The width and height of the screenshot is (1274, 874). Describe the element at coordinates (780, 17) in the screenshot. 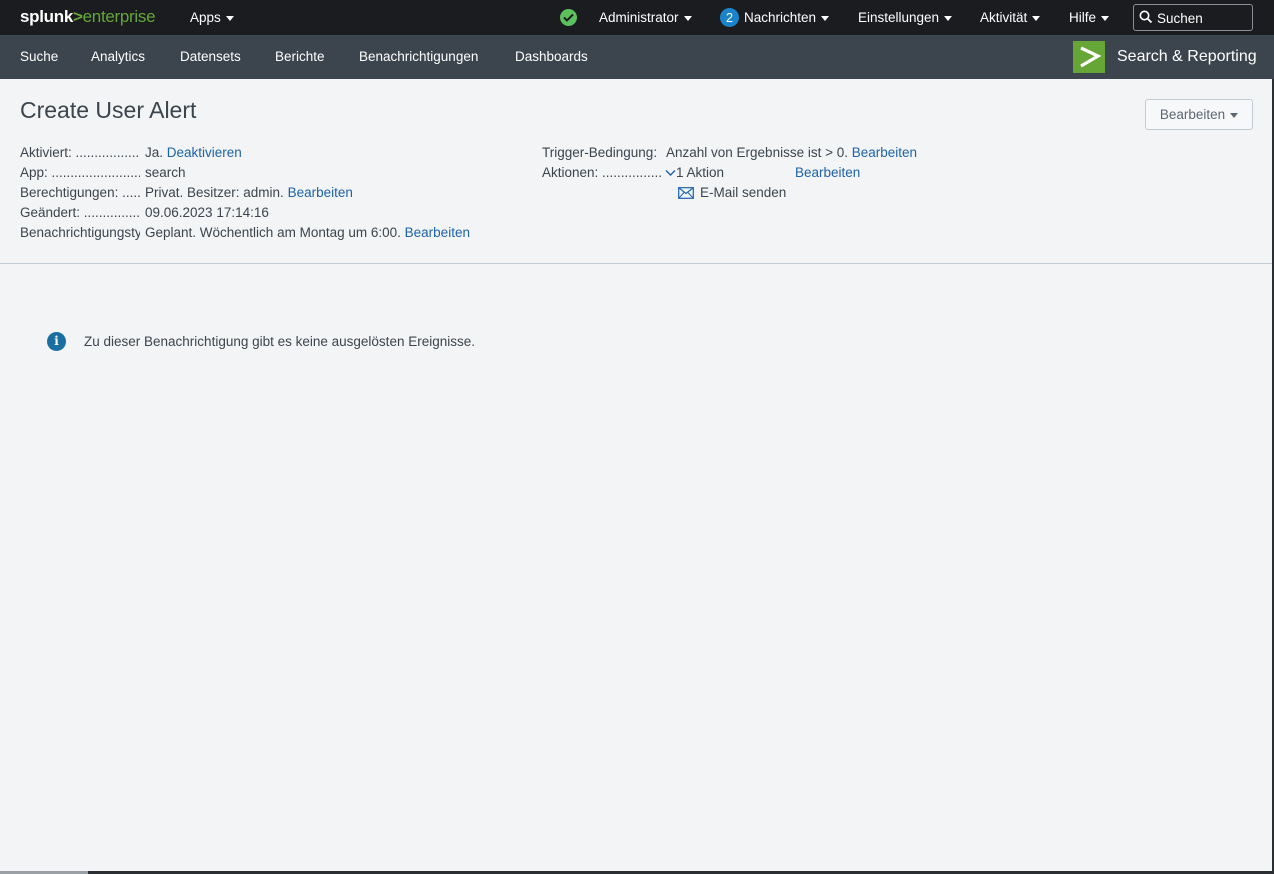

I see `messages-label: Nachrichten` at that location.